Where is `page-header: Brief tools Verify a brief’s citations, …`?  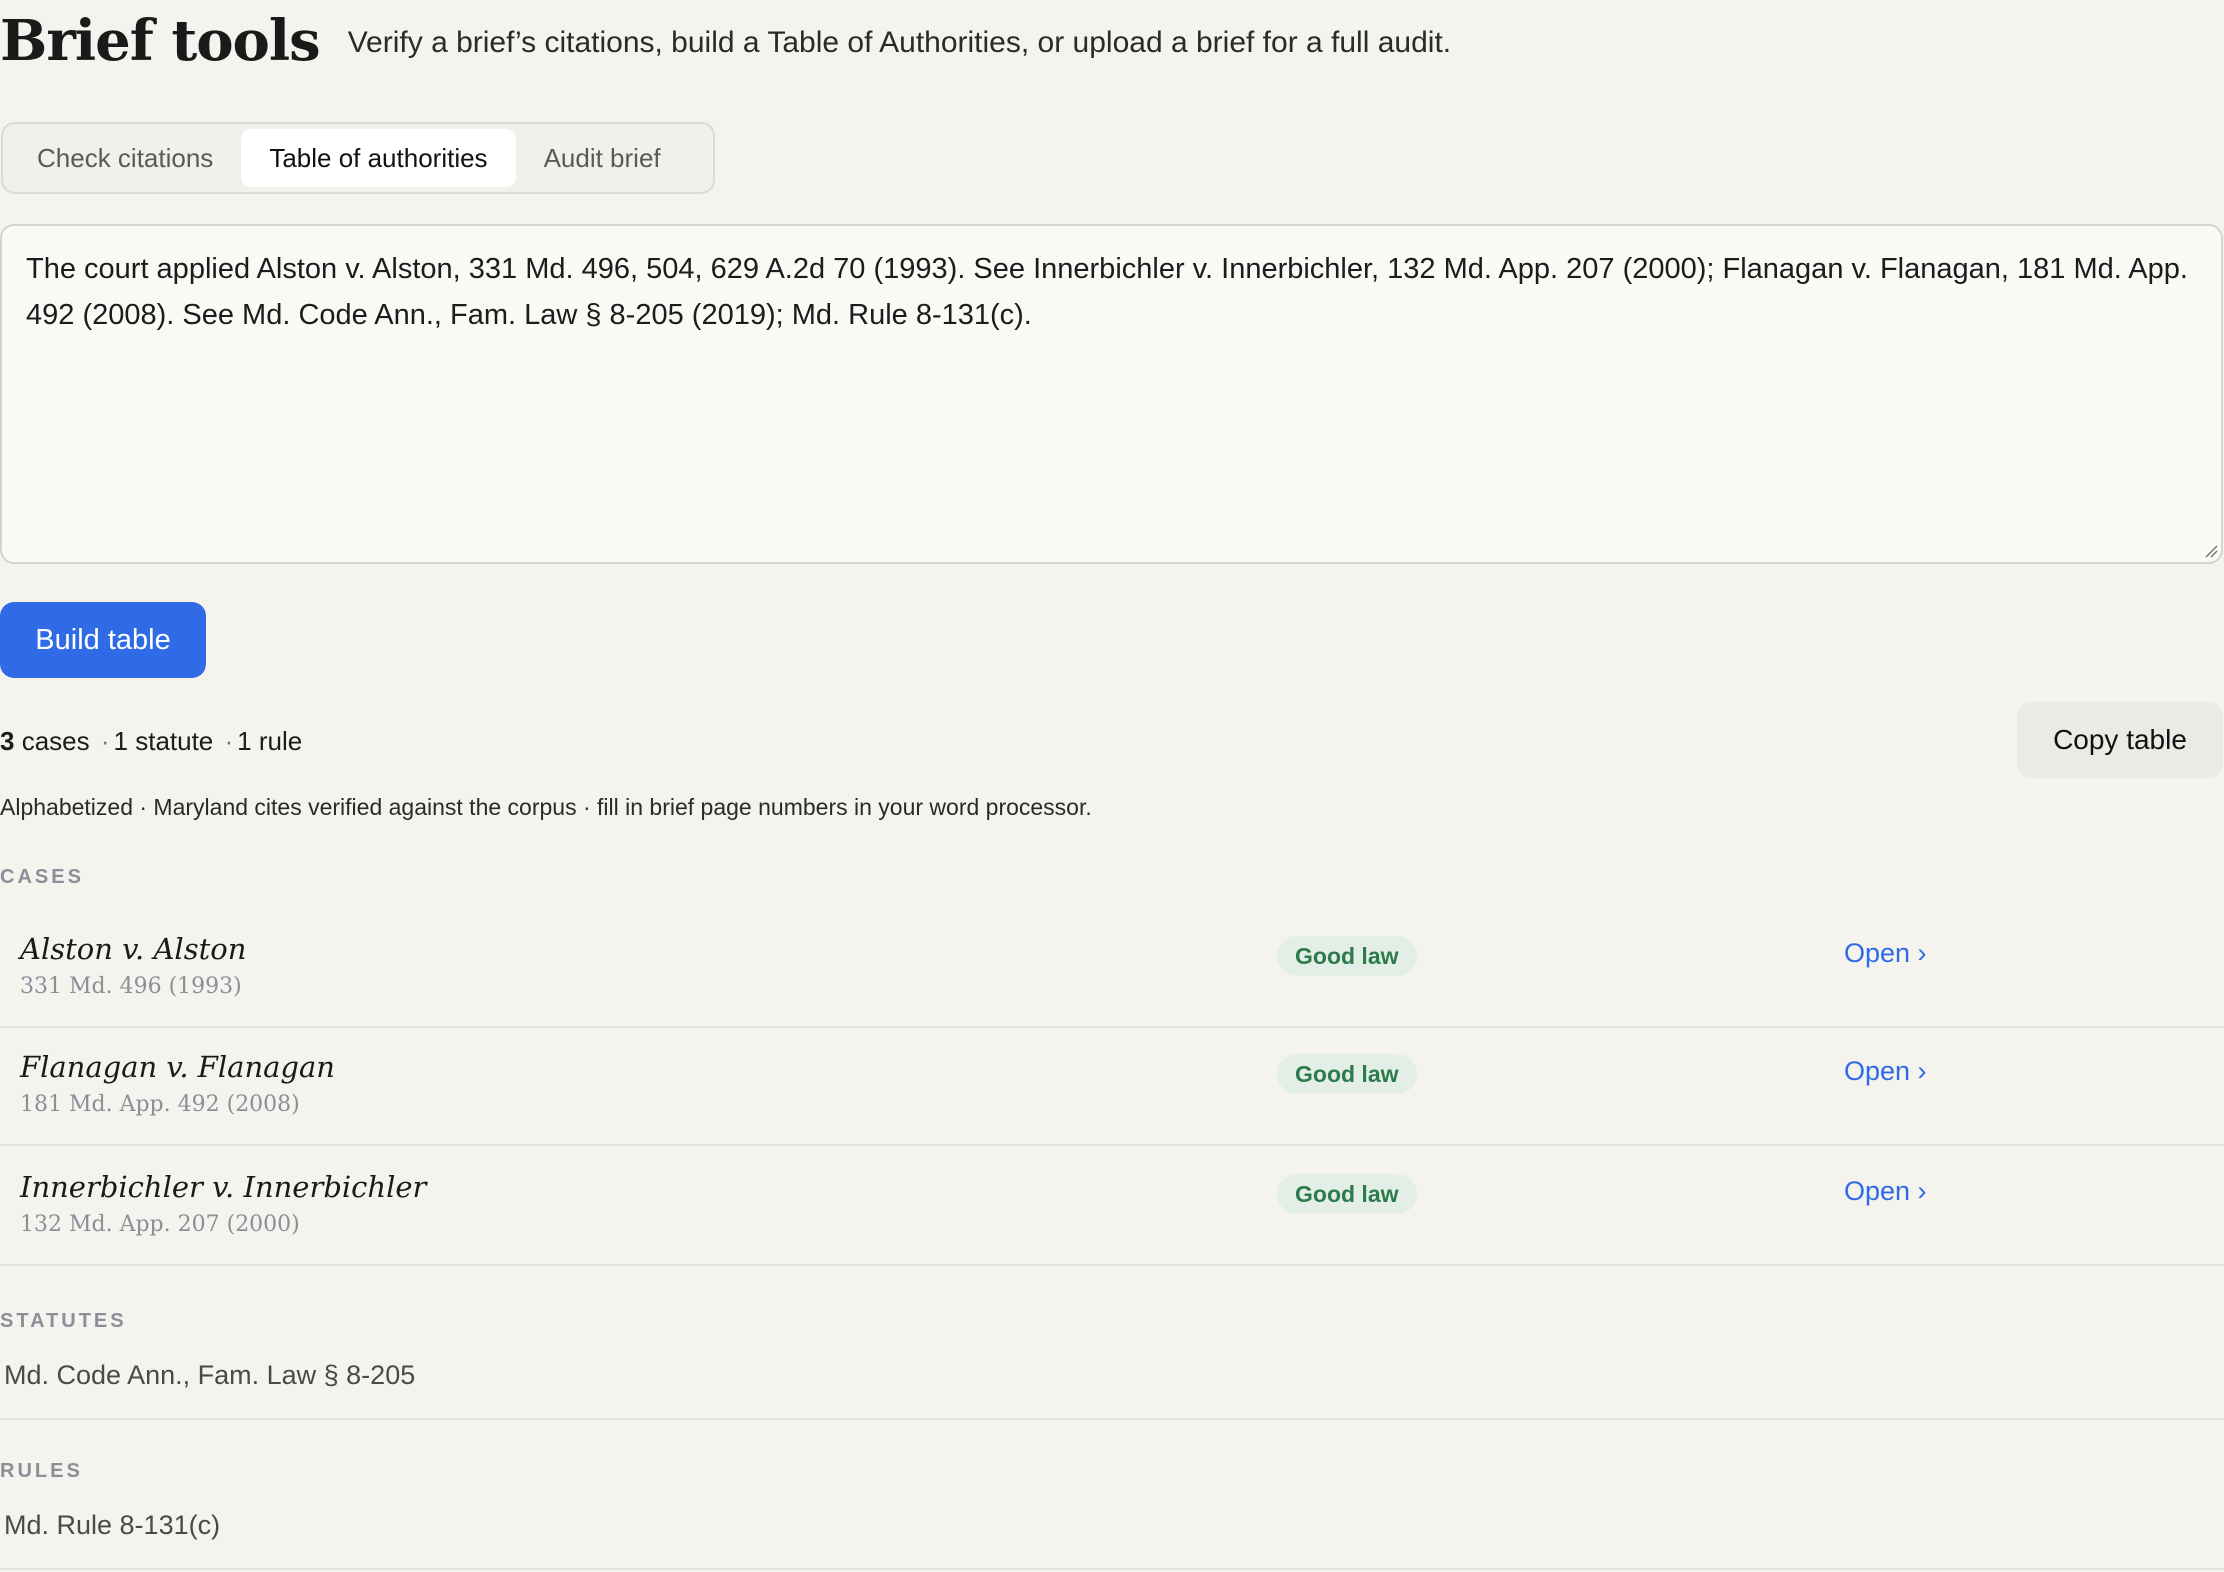 page-header: Brief tools Verify a brief’s citations, … is located at coordinates (725, 41).